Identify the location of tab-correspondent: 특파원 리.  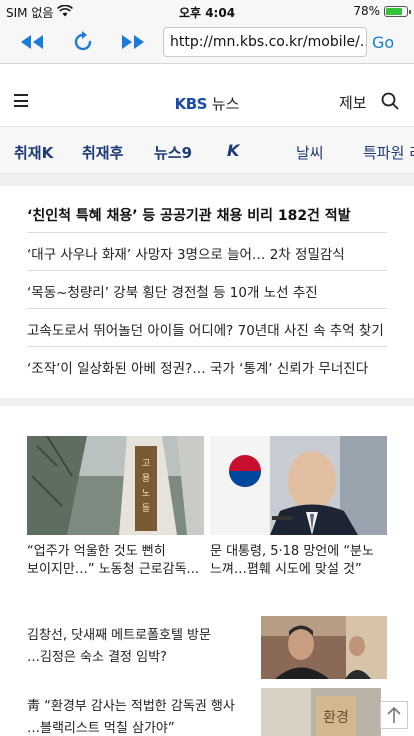
(388, 152).